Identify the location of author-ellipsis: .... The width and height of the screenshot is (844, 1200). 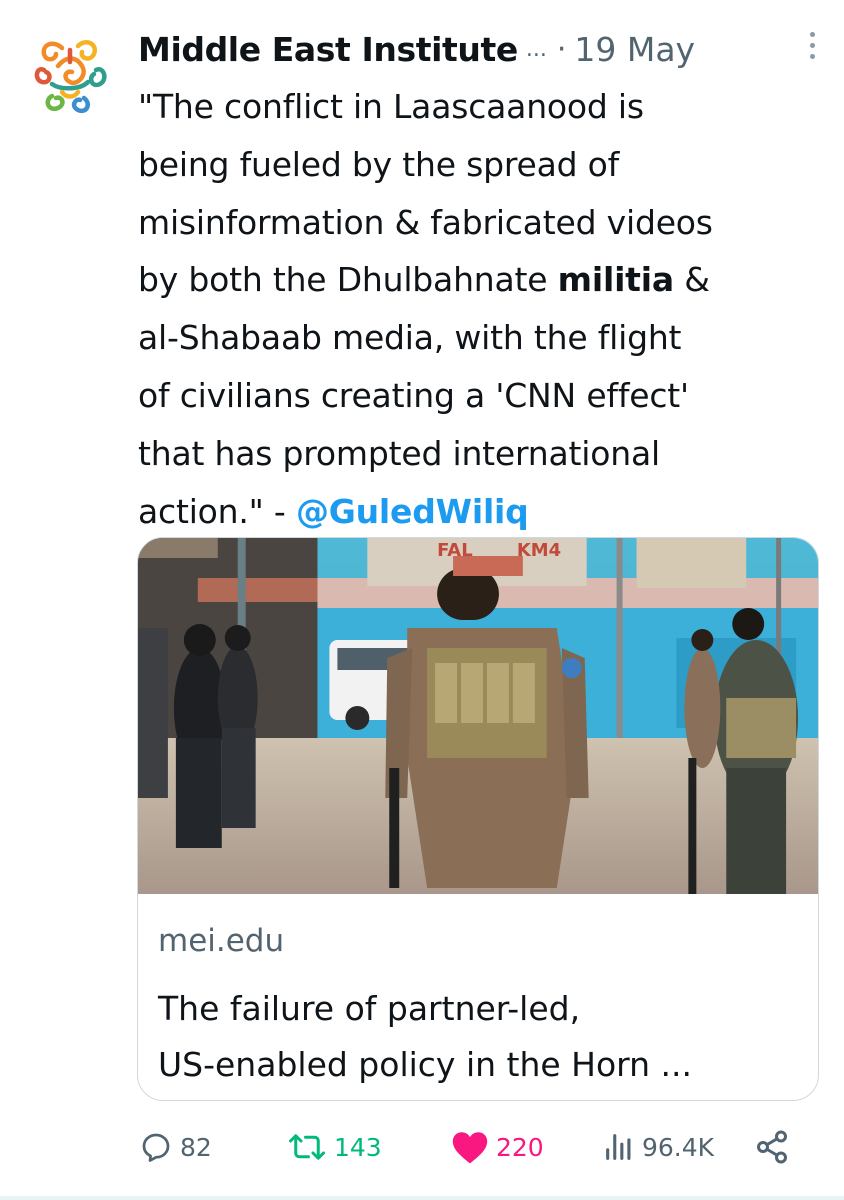
(536, 49).